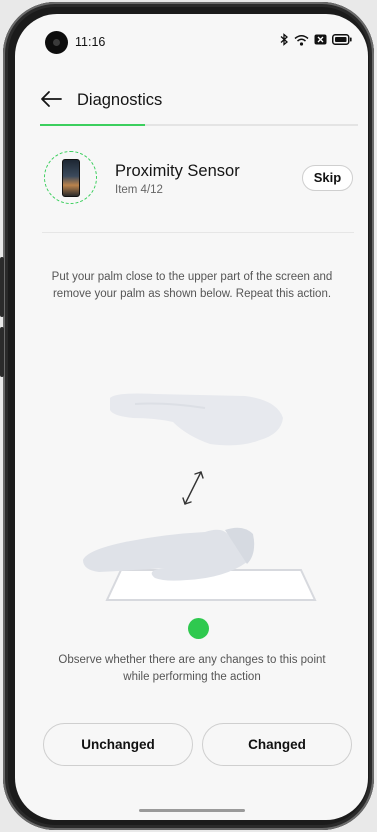  Describe the element at coordinates (277, 744) in the screenshot. I see `changed-button: Changed` at that location.